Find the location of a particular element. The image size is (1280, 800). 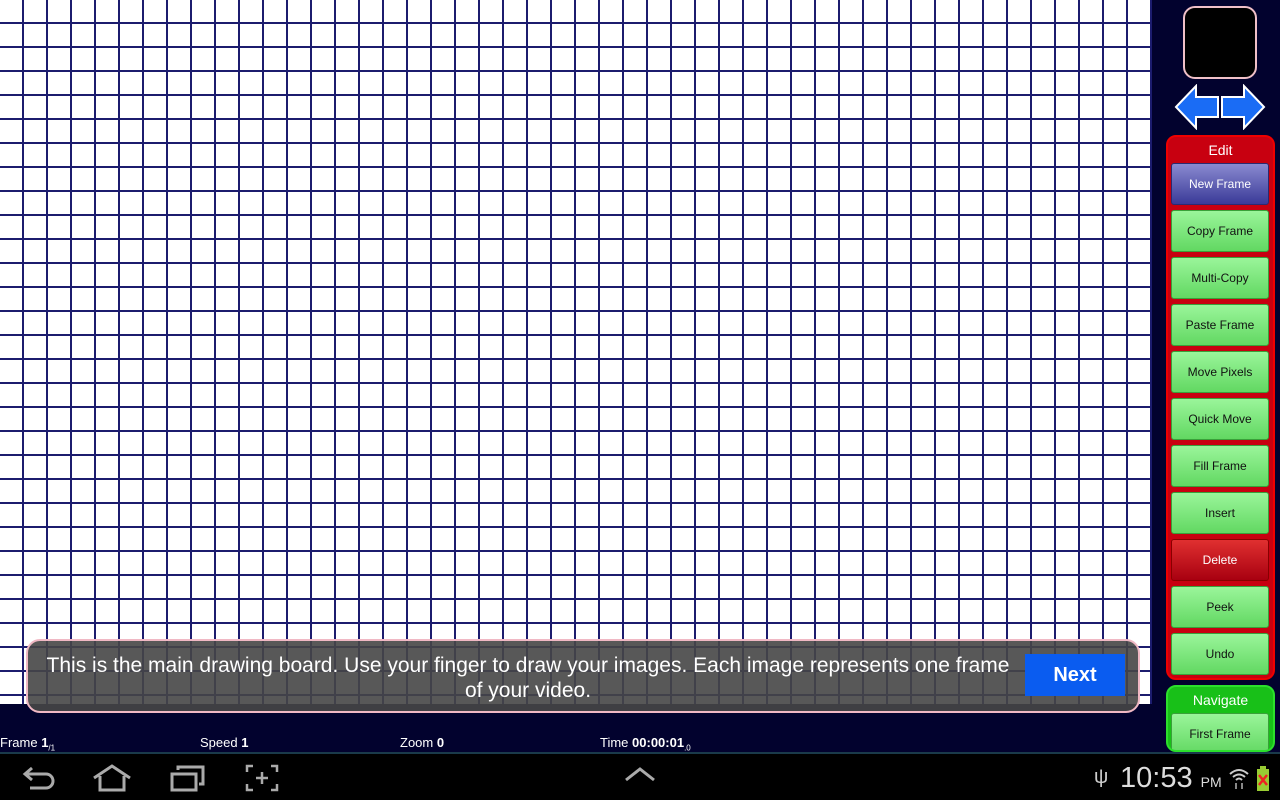

frame-label: Frame is located at coordinates (19, 742).